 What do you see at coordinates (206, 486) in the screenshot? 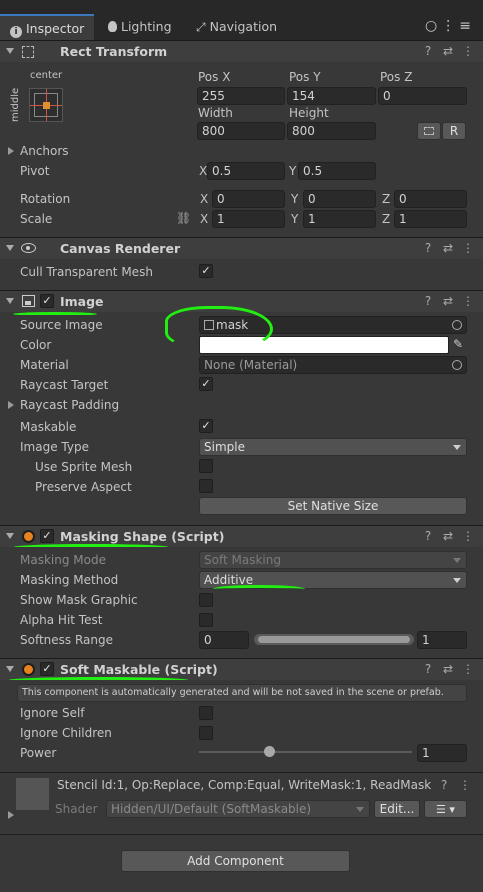
I see `preserve-aspect-checkbox` at bounding box center [206, 486].